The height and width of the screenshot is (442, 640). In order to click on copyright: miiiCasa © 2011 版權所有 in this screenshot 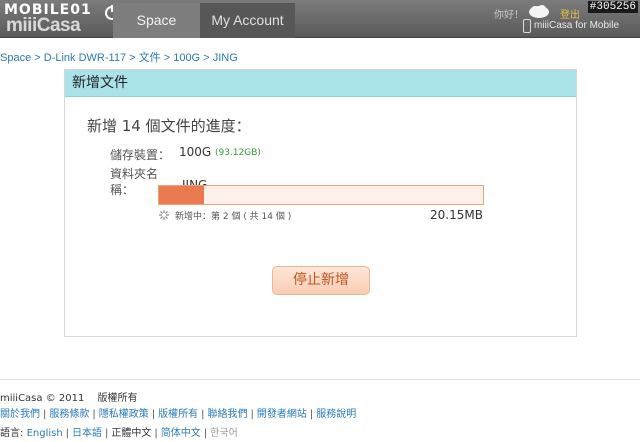, I will do `click(69, 396)`.